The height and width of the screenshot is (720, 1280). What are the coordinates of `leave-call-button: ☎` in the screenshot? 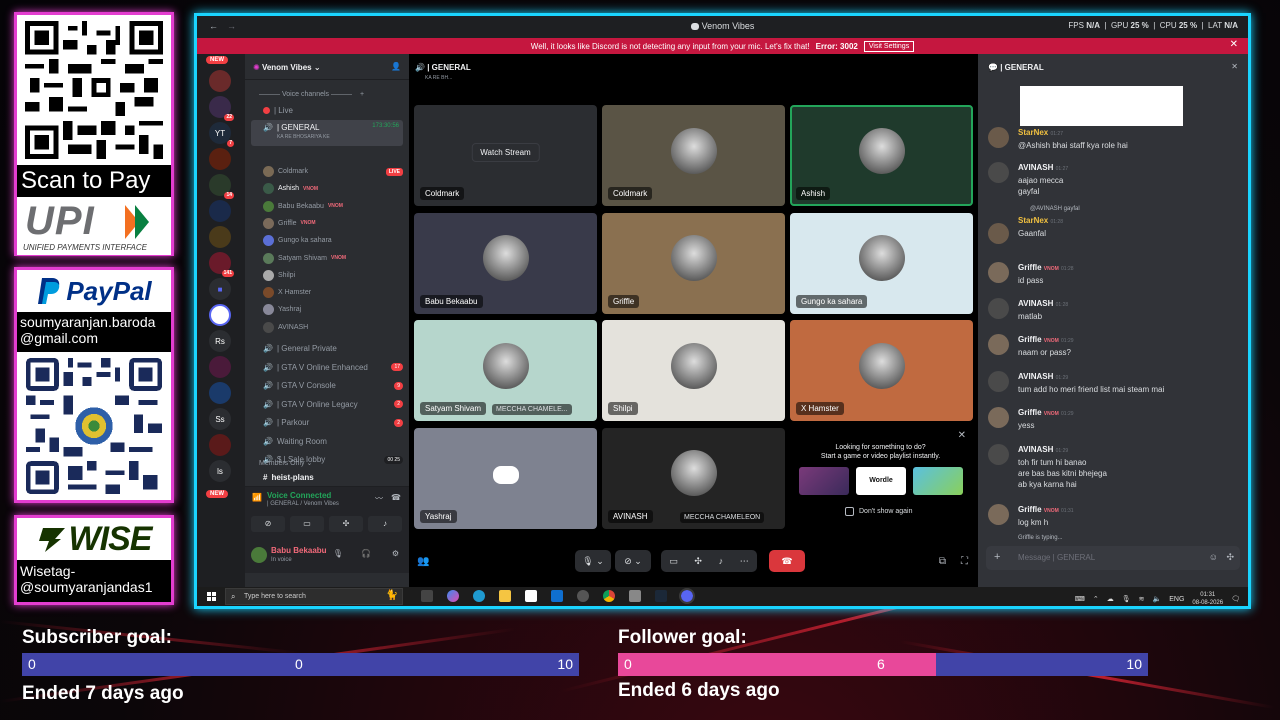 It's located at (787, 561).